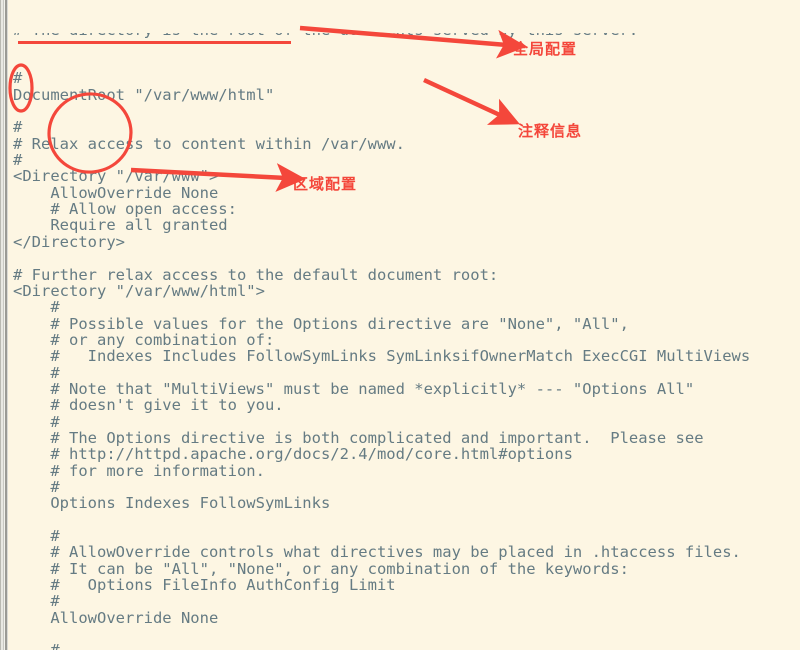 This screenshot has height=650, width=800. I want to click on code-line: DocumentRoot "/var/www/html", so click(144, 94).